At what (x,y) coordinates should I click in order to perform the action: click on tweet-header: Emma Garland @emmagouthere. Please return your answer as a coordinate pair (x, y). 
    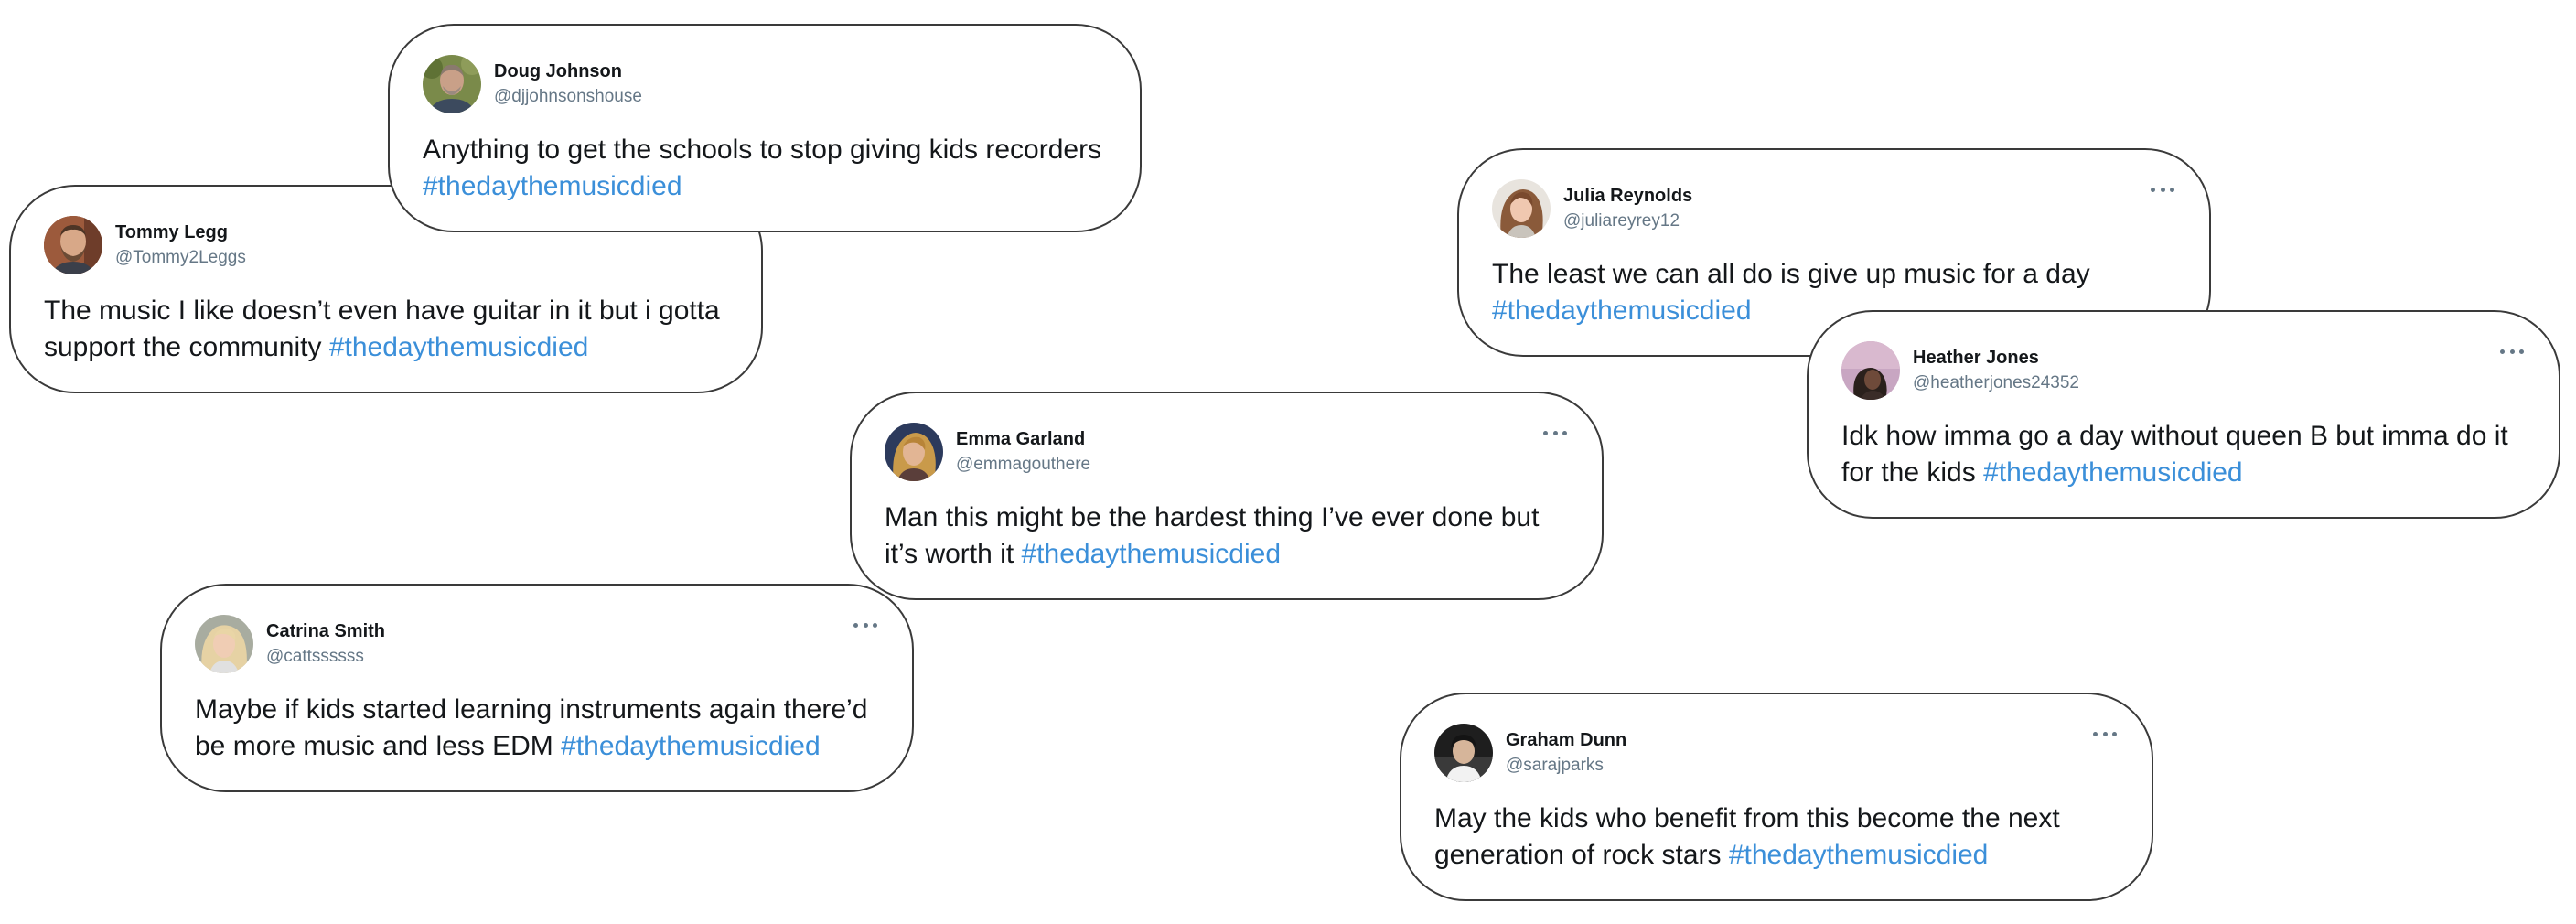
    Looking at the image, I should click on (1227, 452).